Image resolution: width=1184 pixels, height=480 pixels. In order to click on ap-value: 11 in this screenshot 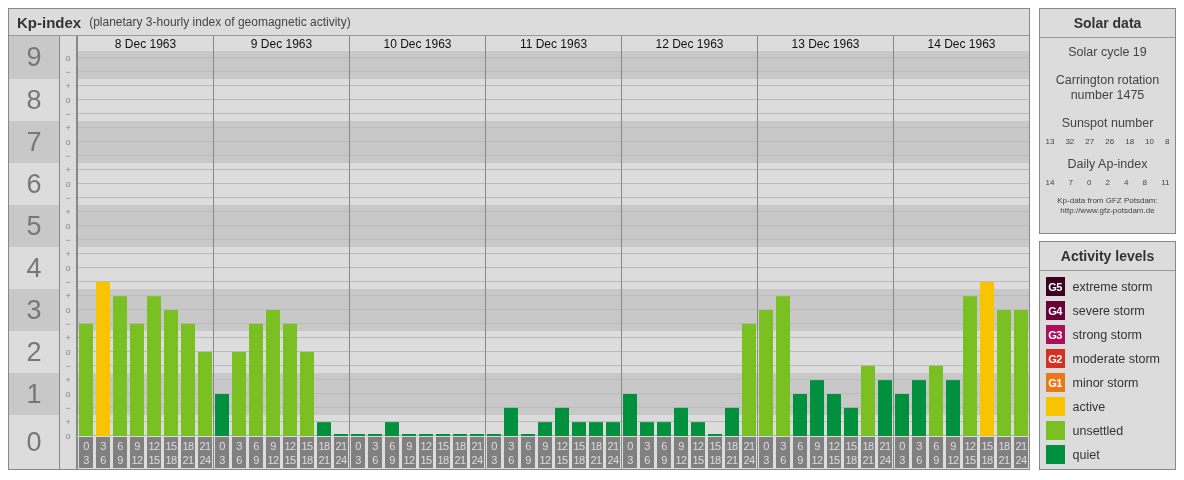, I will do `click(1165, 182)`.